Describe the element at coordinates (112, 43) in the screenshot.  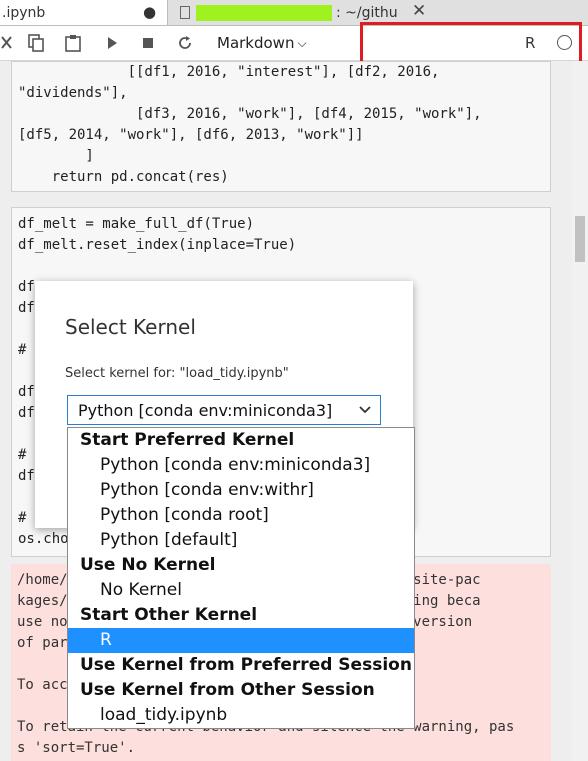
I see `run-icon` at that location.